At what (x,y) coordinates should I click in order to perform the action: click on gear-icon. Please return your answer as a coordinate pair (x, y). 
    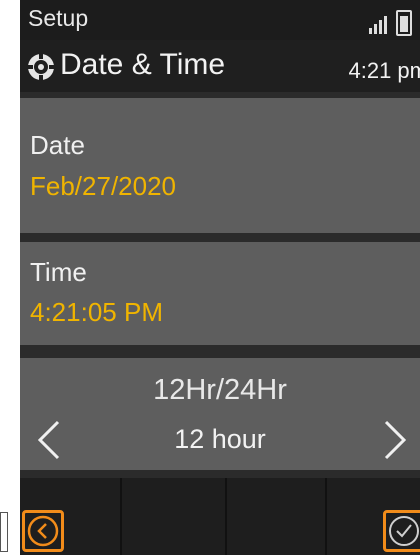
    Looking at the image, I should click on (41, 67).